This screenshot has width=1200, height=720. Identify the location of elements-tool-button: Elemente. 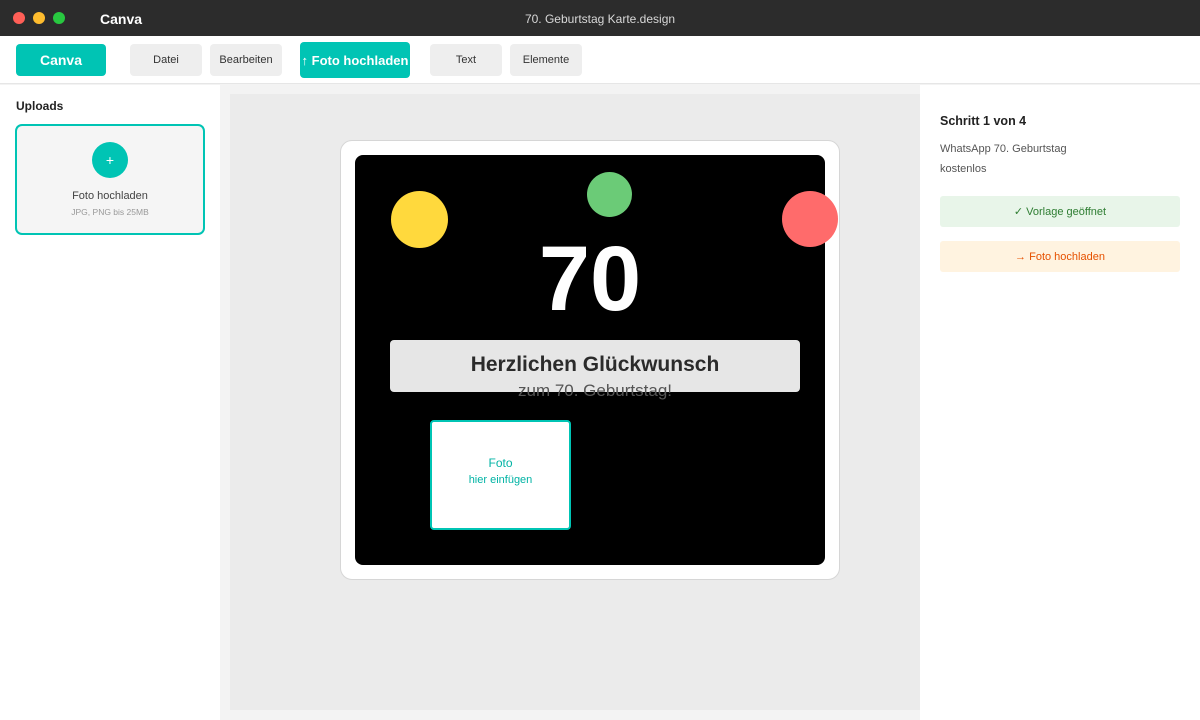
(546, 60).